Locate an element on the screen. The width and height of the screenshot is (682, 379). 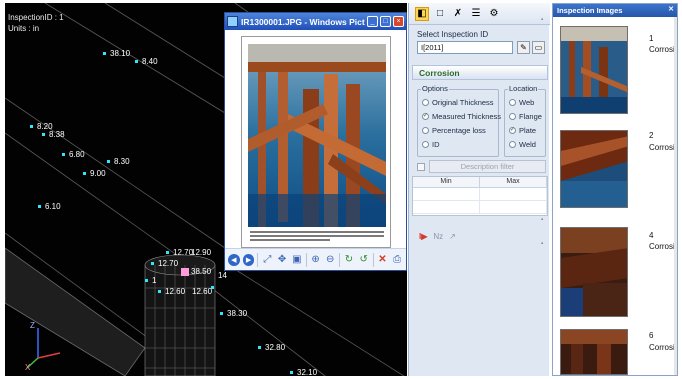
thickness-label: 6.10 is located at coordinates (49, 206).